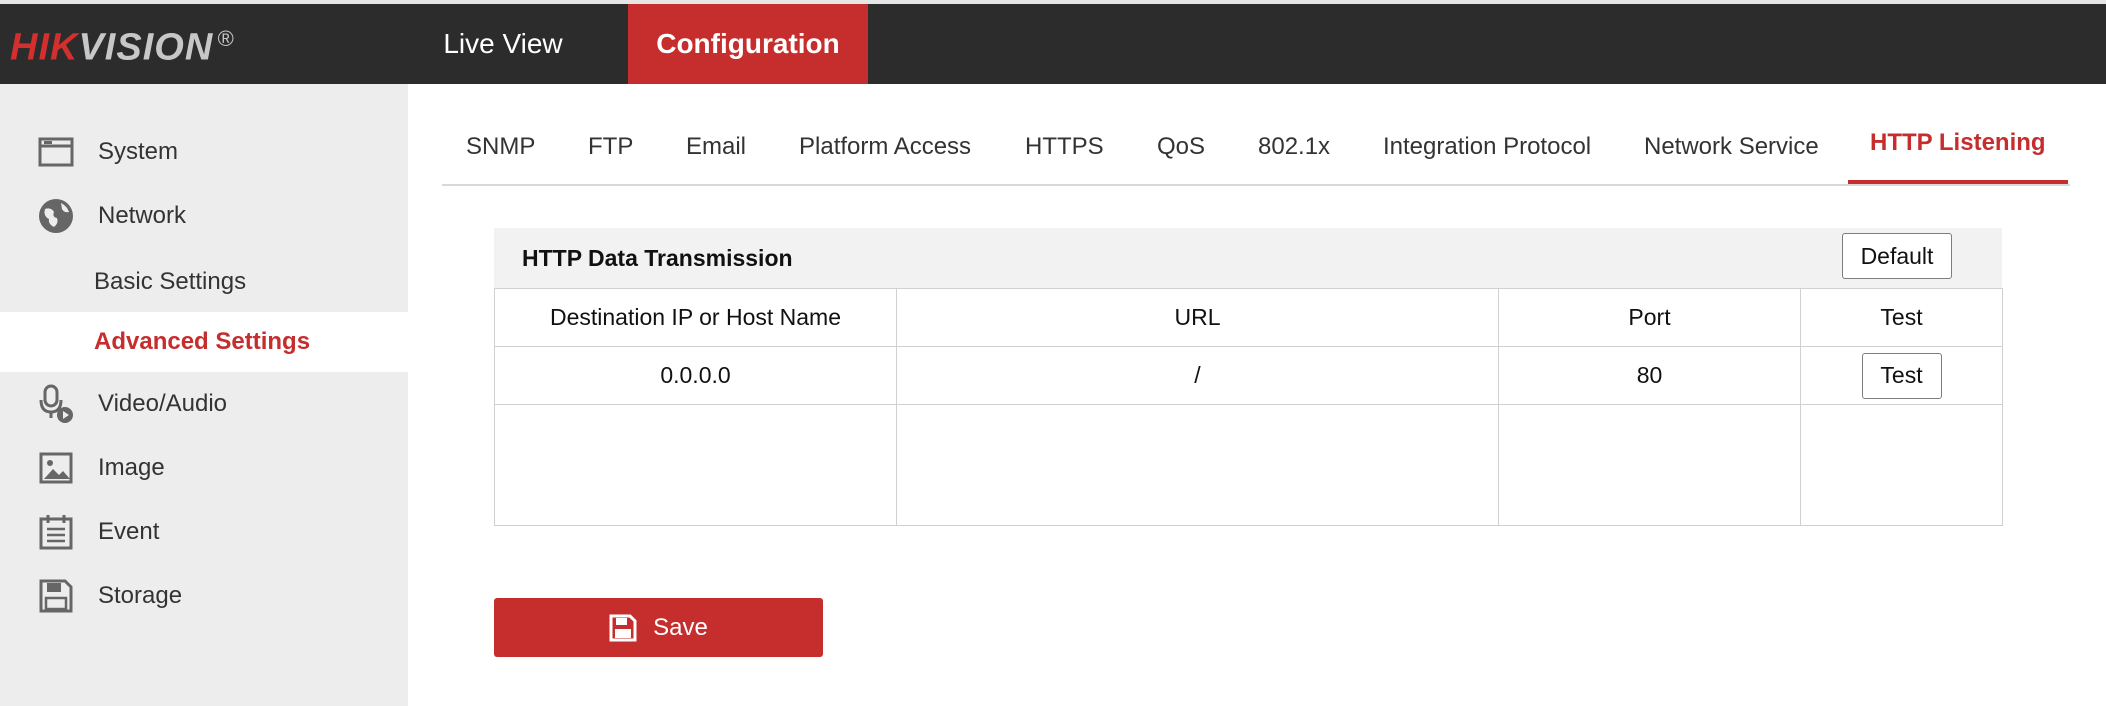  I want to click on tab-platform-access: Platform Access, so click(885, 147).